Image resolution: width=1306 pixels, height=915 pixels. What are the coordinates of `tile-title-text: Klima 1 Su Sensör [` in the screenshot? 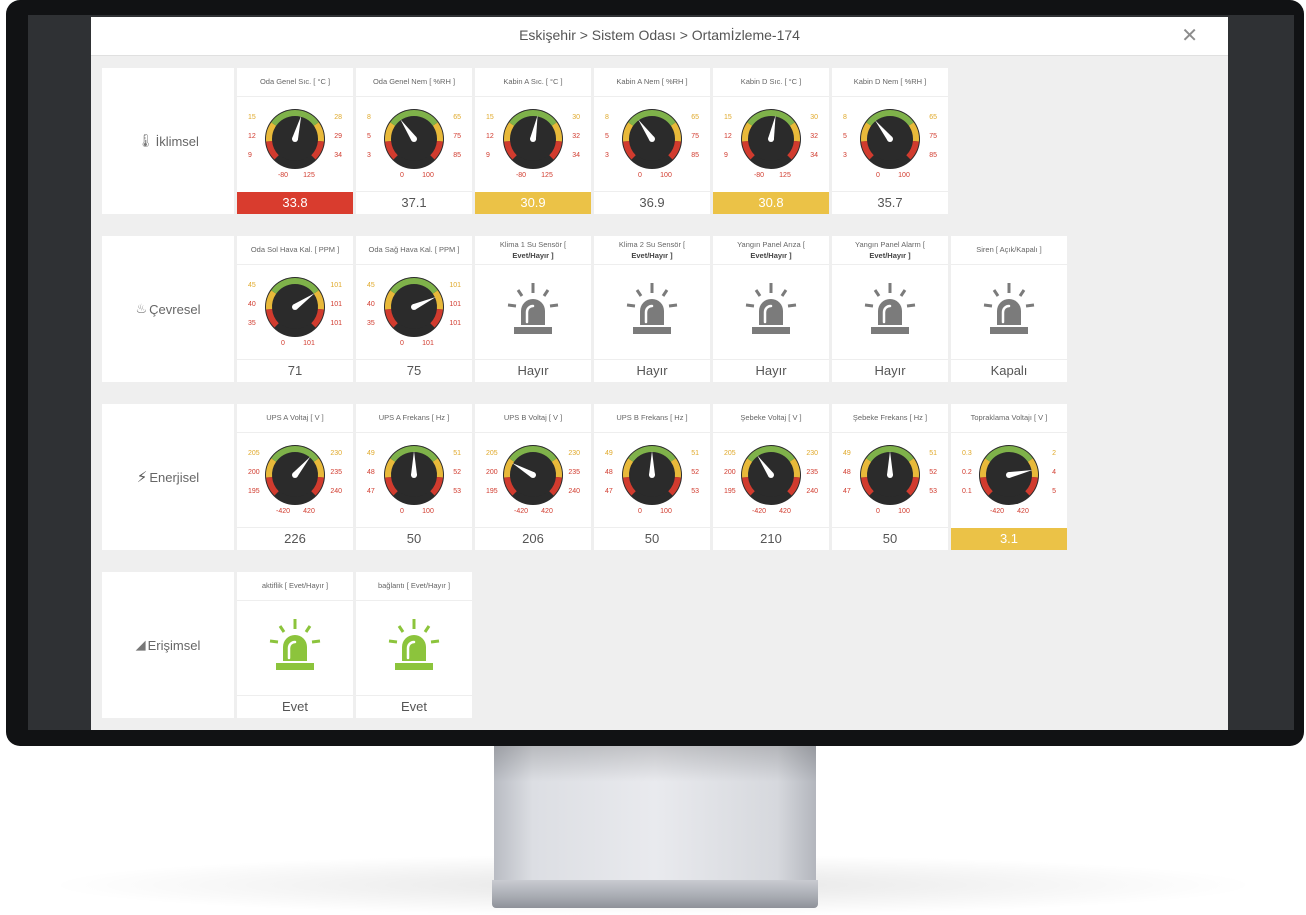 It's located at (533, 244).